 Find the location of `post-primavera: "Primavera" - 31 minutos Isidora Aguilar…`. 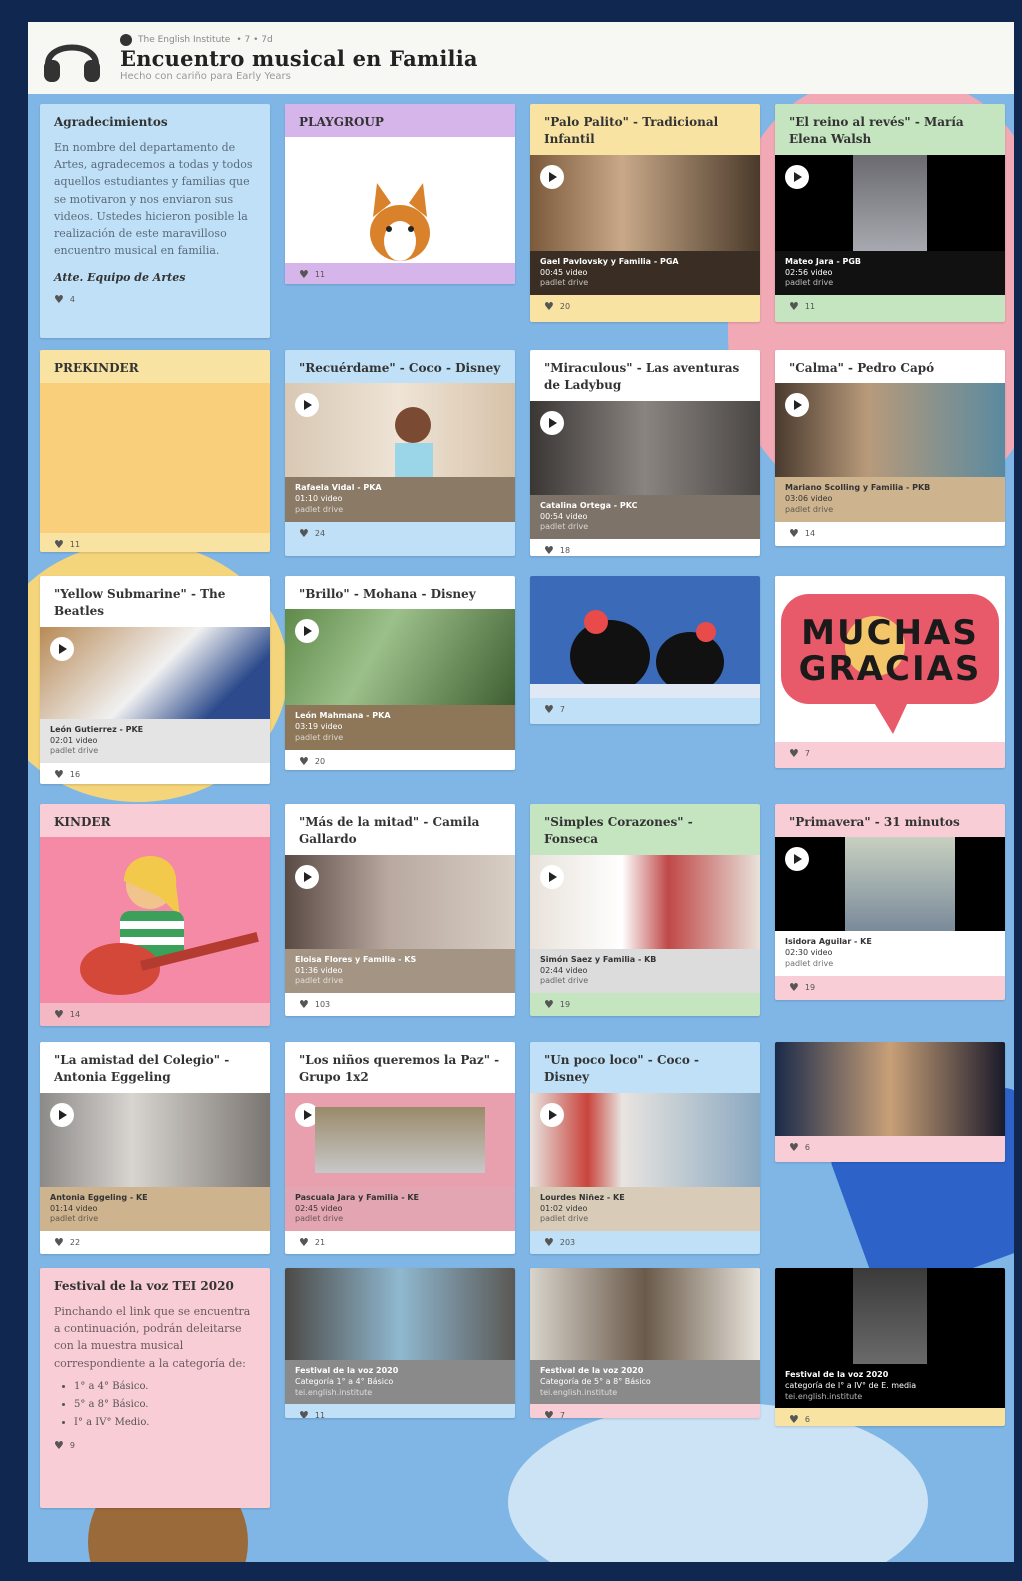

post-primavera: "Primavera" - 31 minutos Isidora Aguilar… is located at coordinates (890, 902).